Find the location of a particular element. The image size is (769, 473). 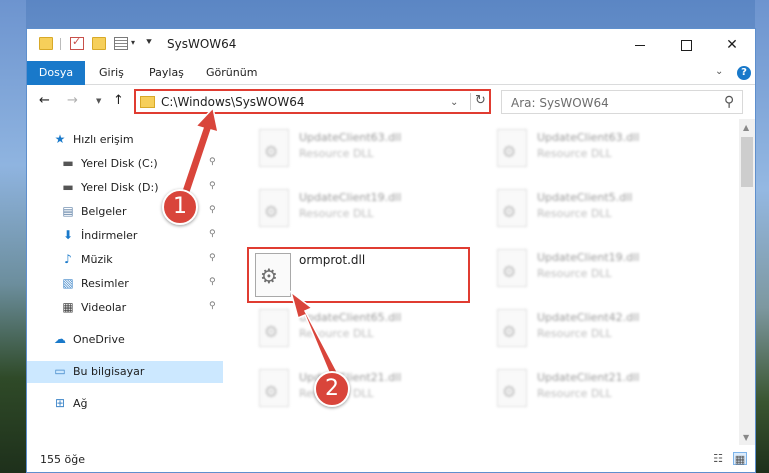

view-list-icon is located at coordinates (121, 43).